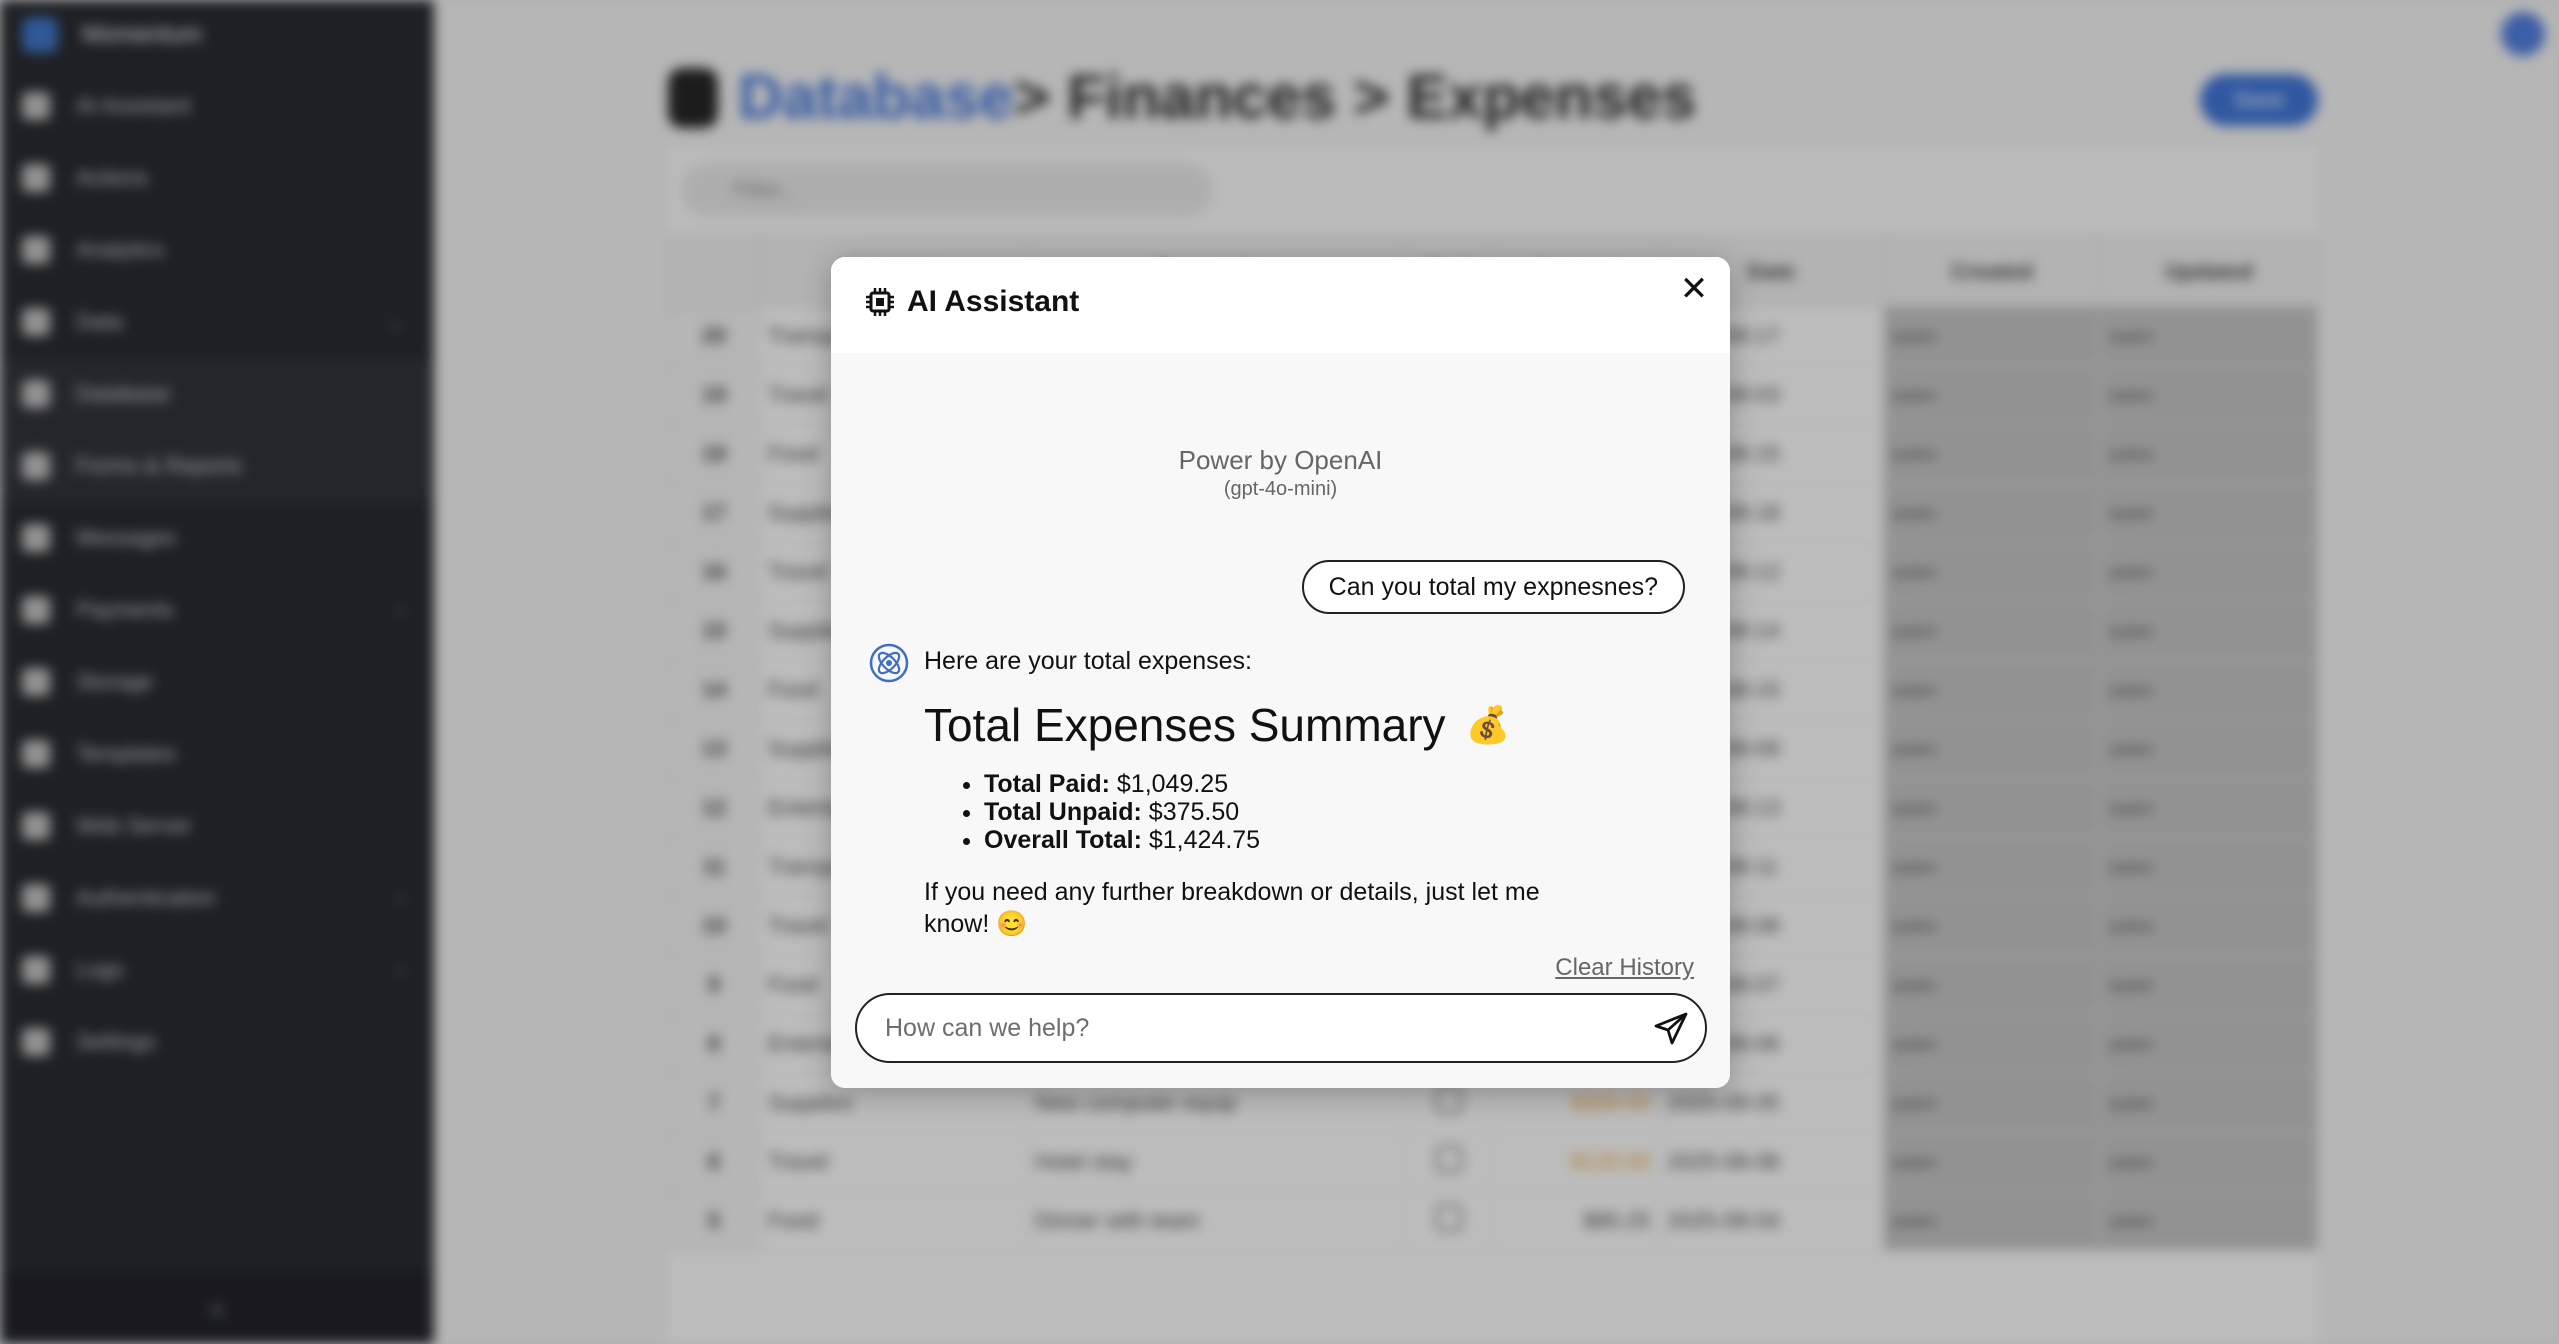  What do you see at coordinates (1671, 1029) in the screenshot?
I see `send-icon` at bounding box center [1671, 1029].